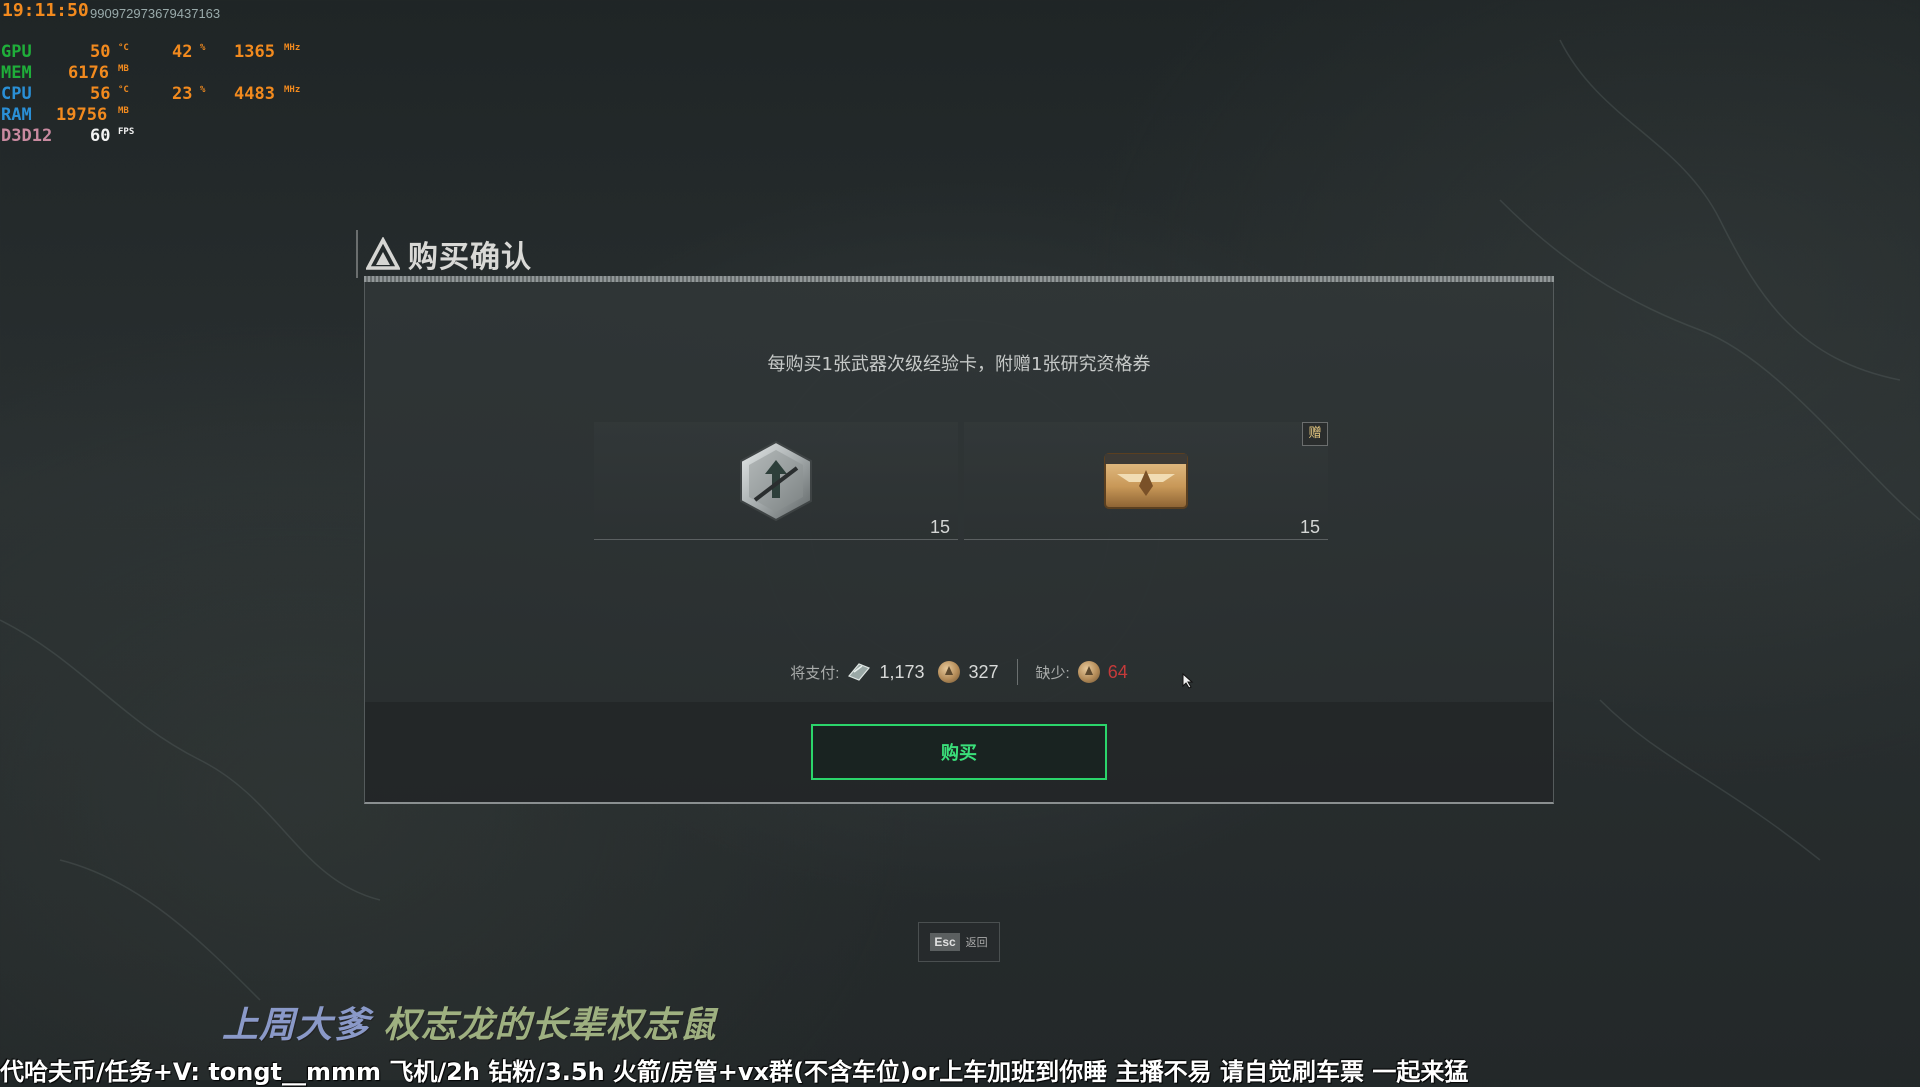 The width and height of the screenshot is (1920, 1087). I want to click on stream-name-part2: 权志龙的长辈权志鼠, so click(550, 1025).